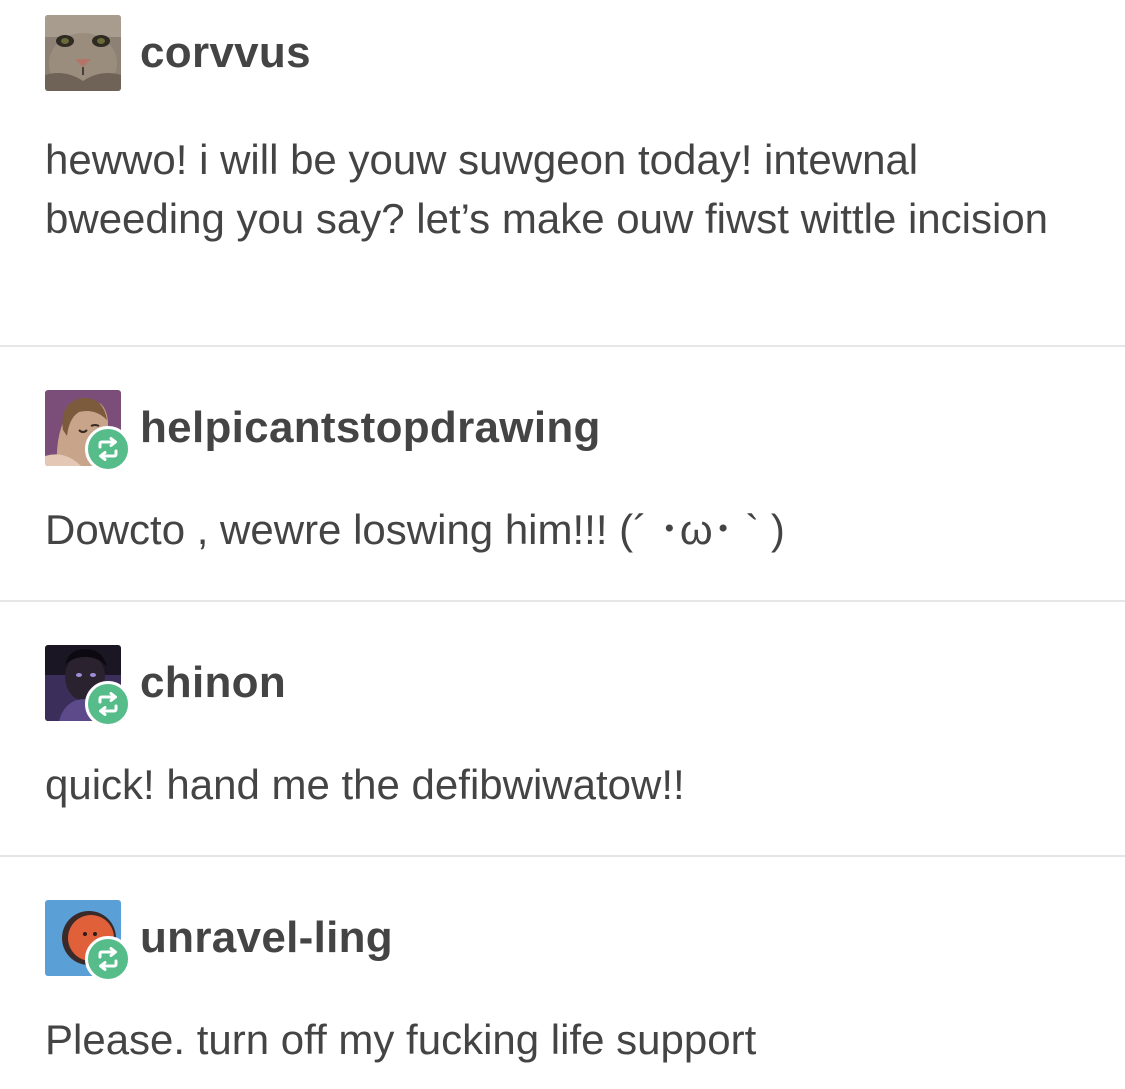 This screenshot has height=1089, width=1125. Describe the element at coordinates (365, 784) in the screenshot. I see `post-text: quick! hand me the defibwiwatow!!` at that location.